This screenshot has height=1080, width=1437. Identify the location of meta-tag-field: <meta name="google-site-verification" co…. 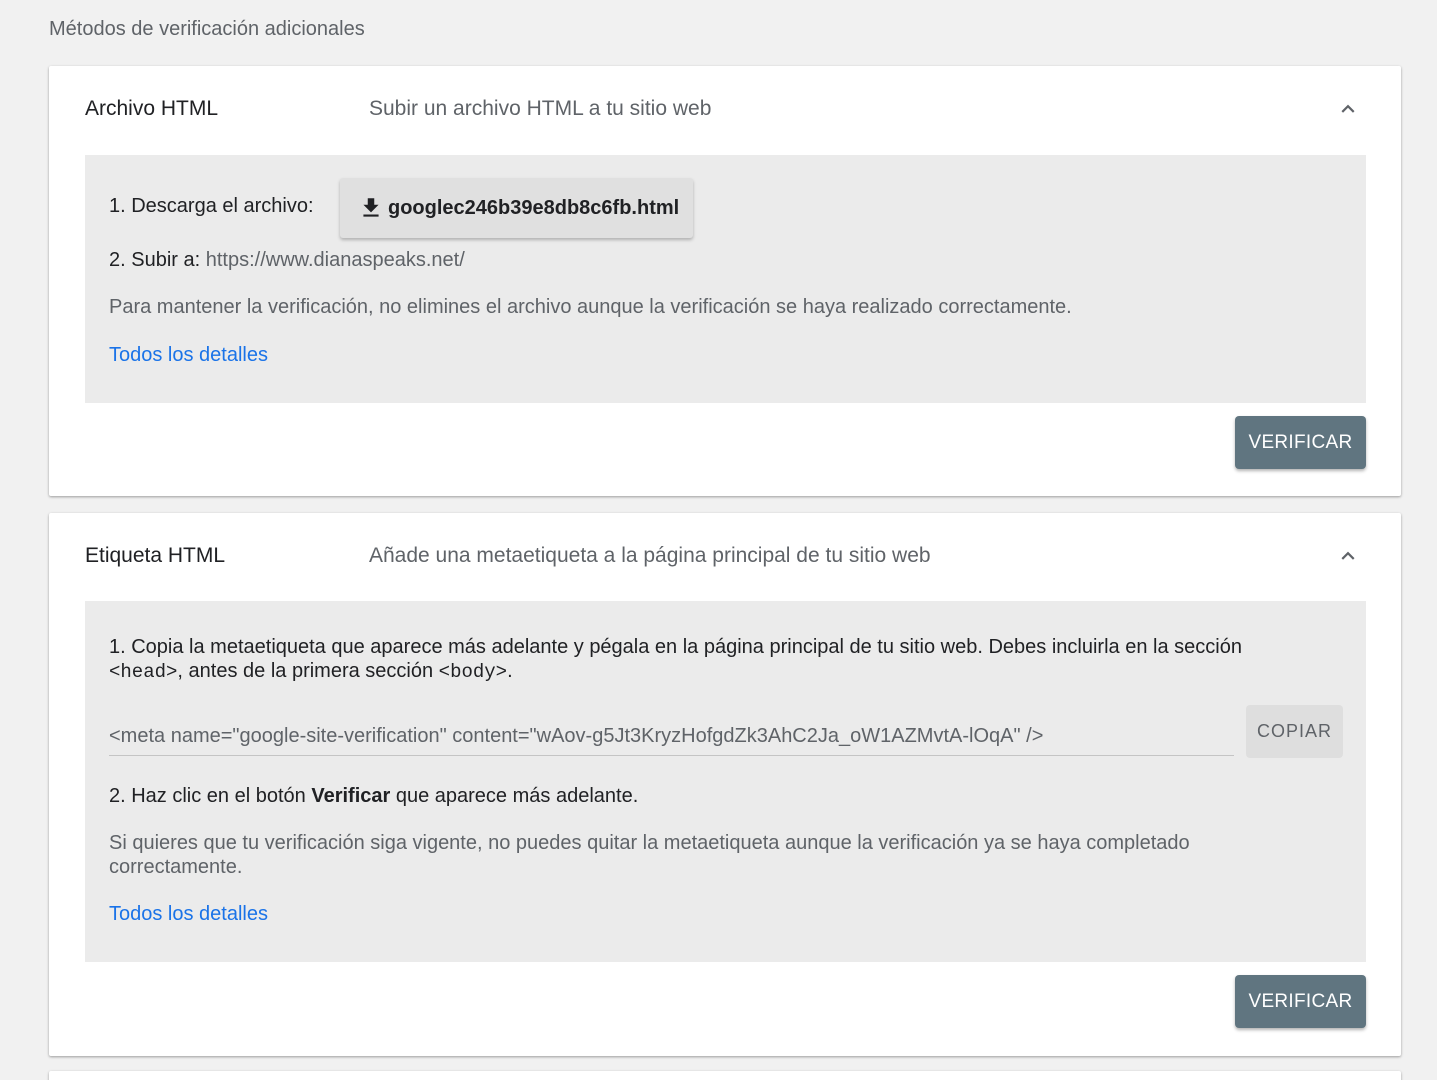
(671, 740).